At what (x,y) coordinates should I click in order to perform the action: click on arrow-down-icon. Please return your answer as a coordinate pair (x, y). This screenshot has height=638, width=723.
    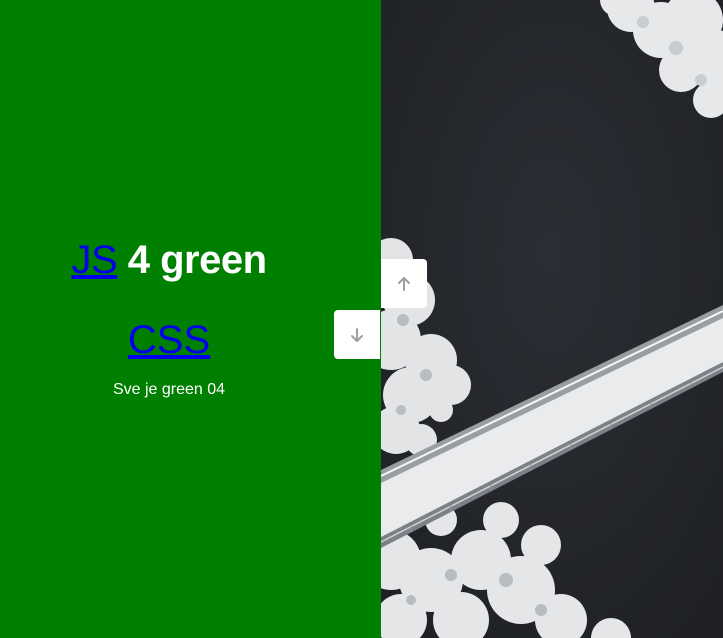
    Looking at the image, I should click on (357, 334).